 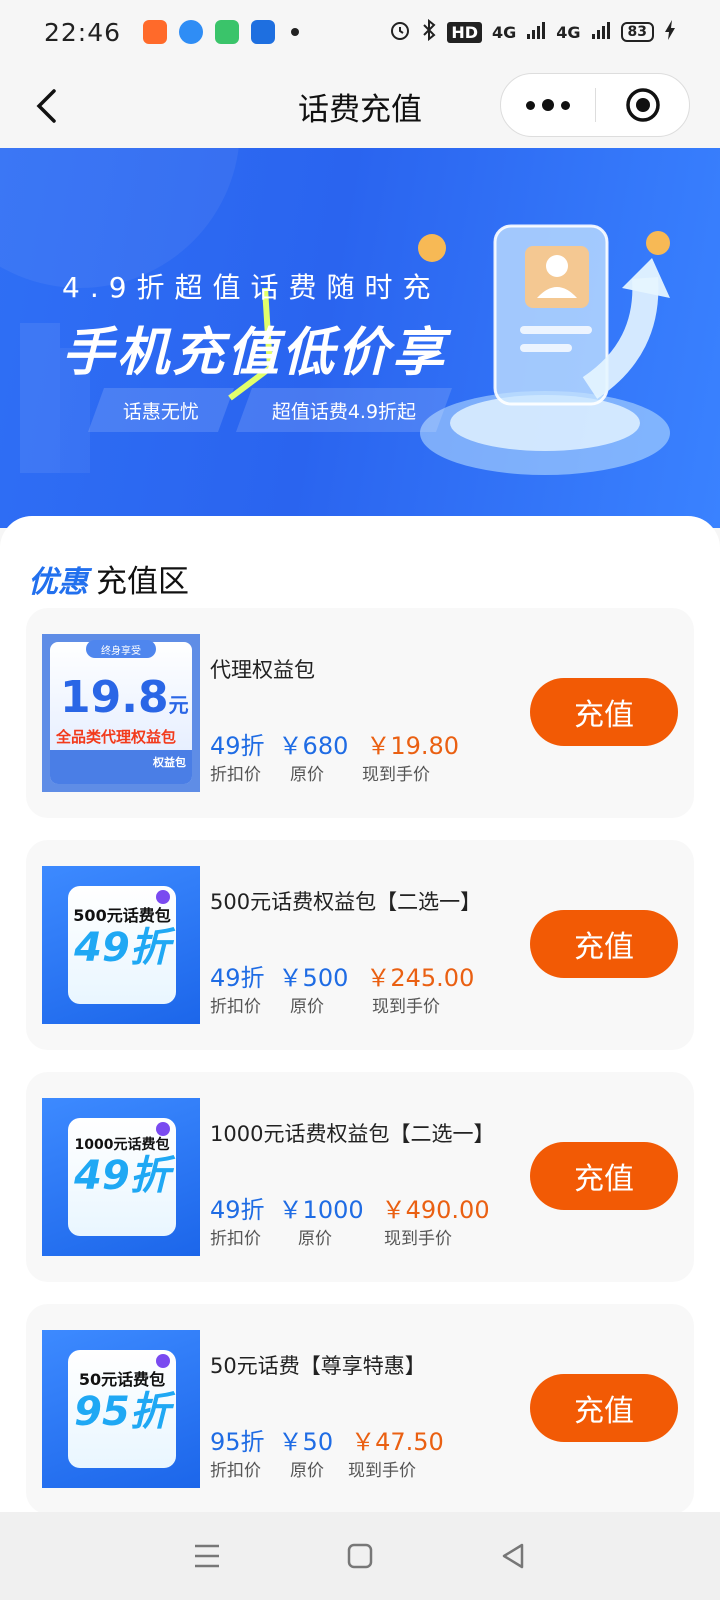 What do you see at coordinates (321, 1210) in the screenshot?
I see `original-price: ￥1000` at bounding box center [321, 1210].